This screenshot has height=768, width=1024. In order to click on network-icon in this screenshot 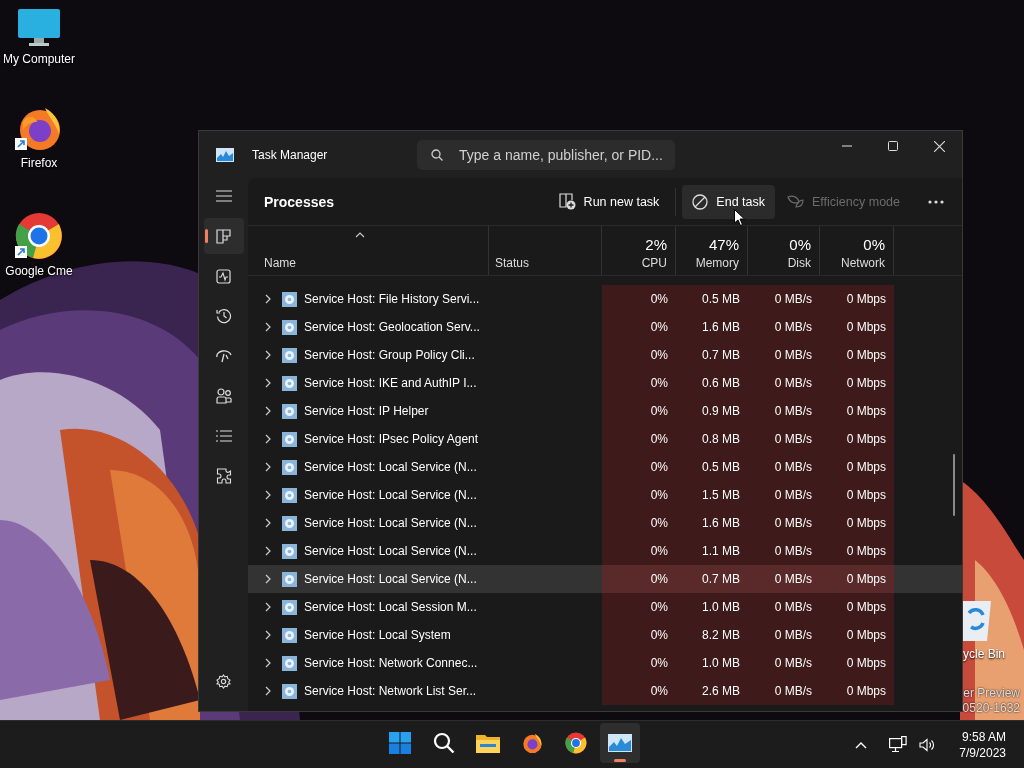, I will do `click(898, 744)`.